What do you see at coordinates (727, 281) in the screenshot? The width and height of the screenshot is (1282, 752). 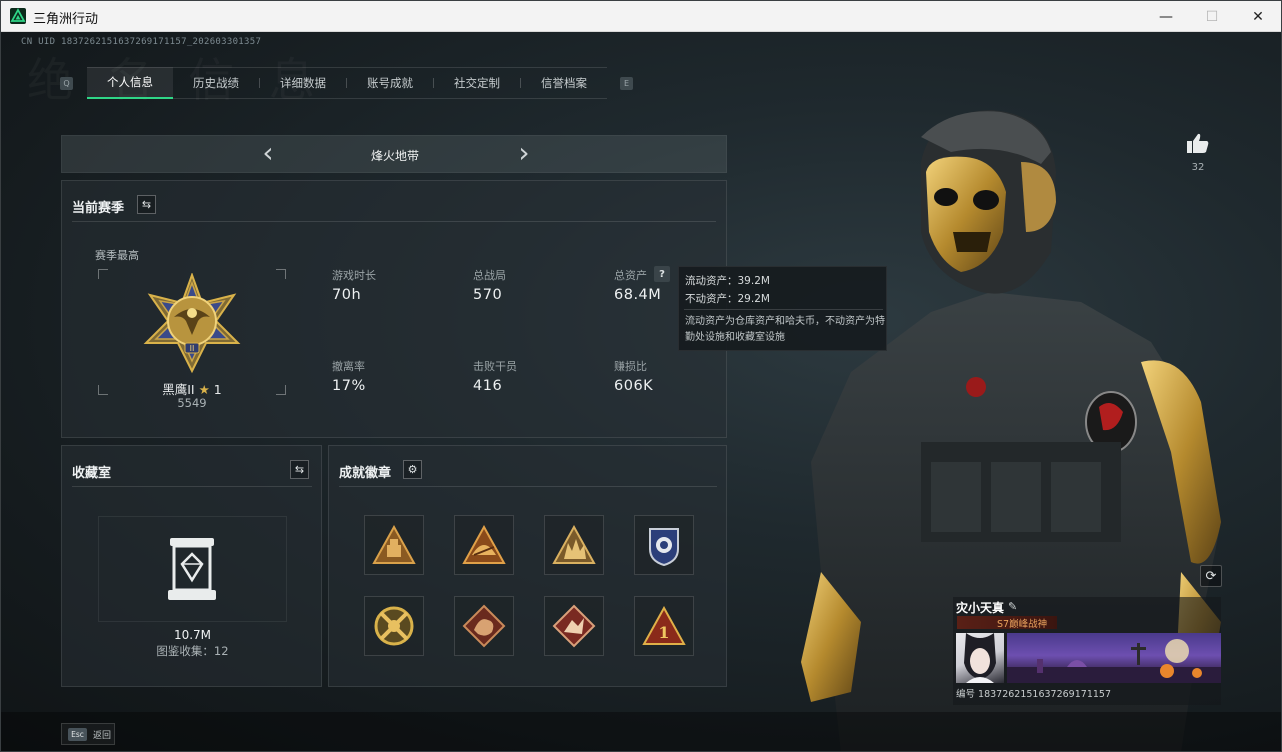 I see `liquid-assets: 流动资产：39.2M` at bounding box center [727, 281].